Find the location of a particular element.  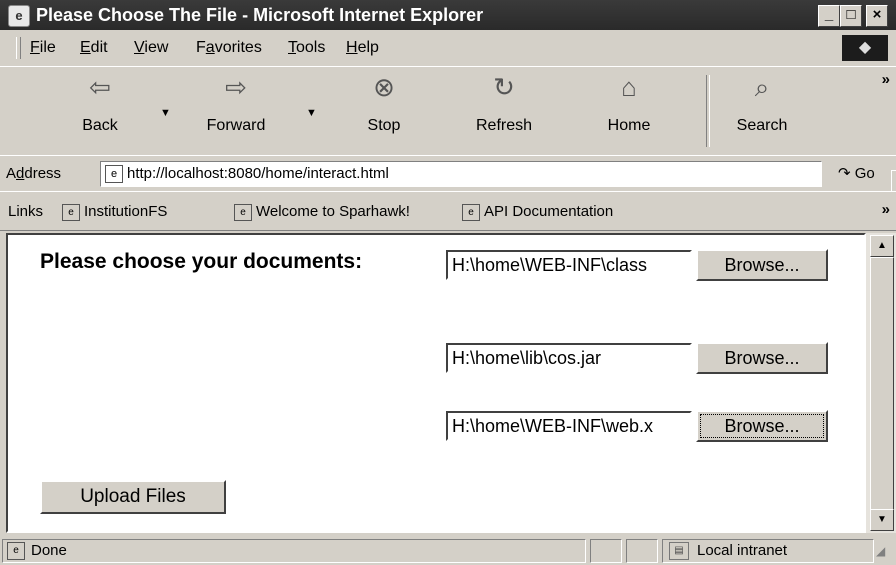

back-button: ⇦ Back is located at coordinates (100, 103).